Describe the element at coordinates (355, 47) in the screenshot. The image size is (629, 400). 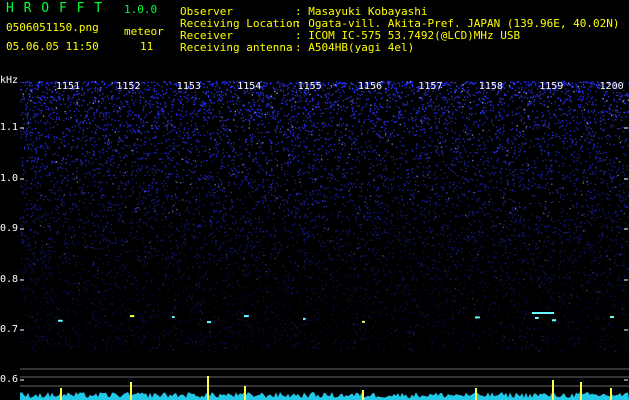
I see `antenna-value: : A504HB(yagi 4el)` at that location.